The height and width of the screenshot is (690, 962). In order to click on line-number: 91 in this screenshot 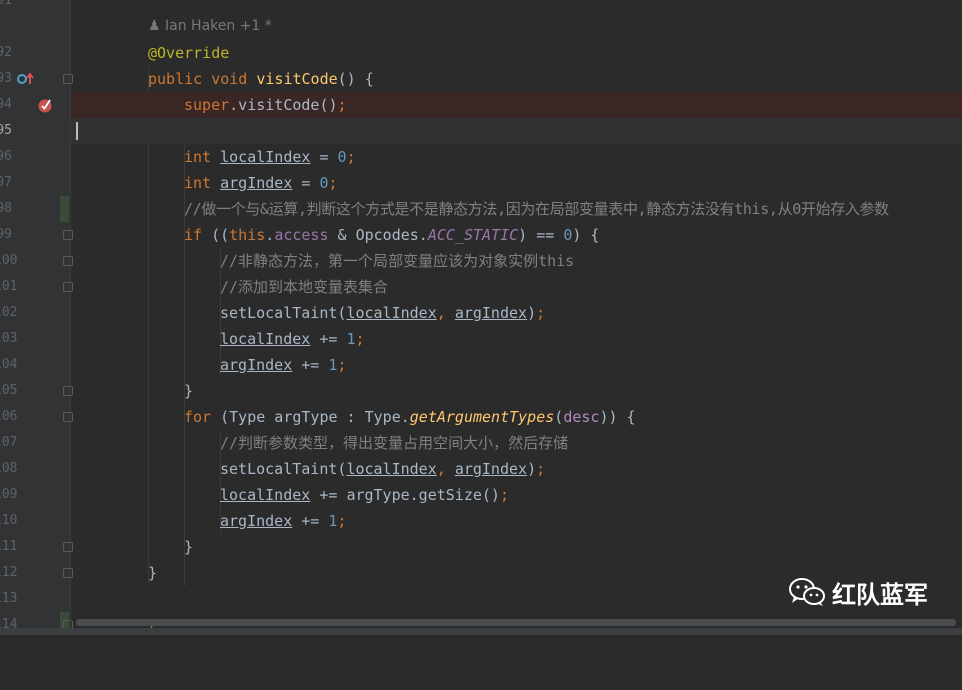, I will do `click(6, 4)`.